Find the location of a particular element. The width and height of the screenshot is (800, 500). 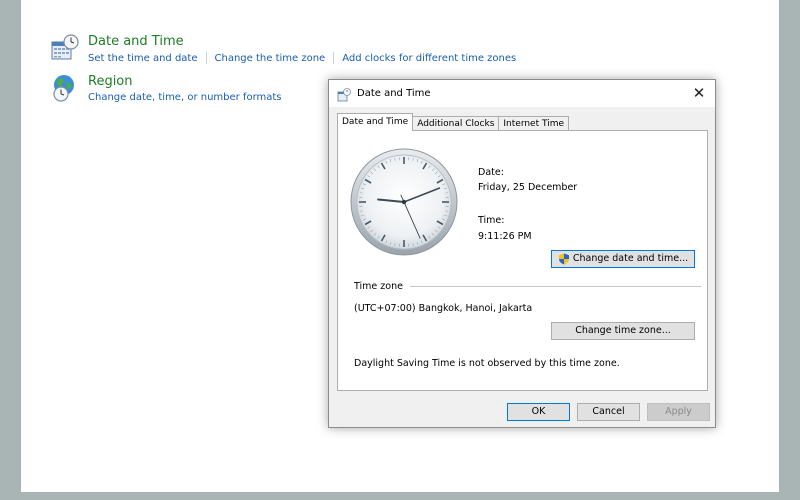

tab-internet-time: Internet Time is located at coordinates (534, 123).